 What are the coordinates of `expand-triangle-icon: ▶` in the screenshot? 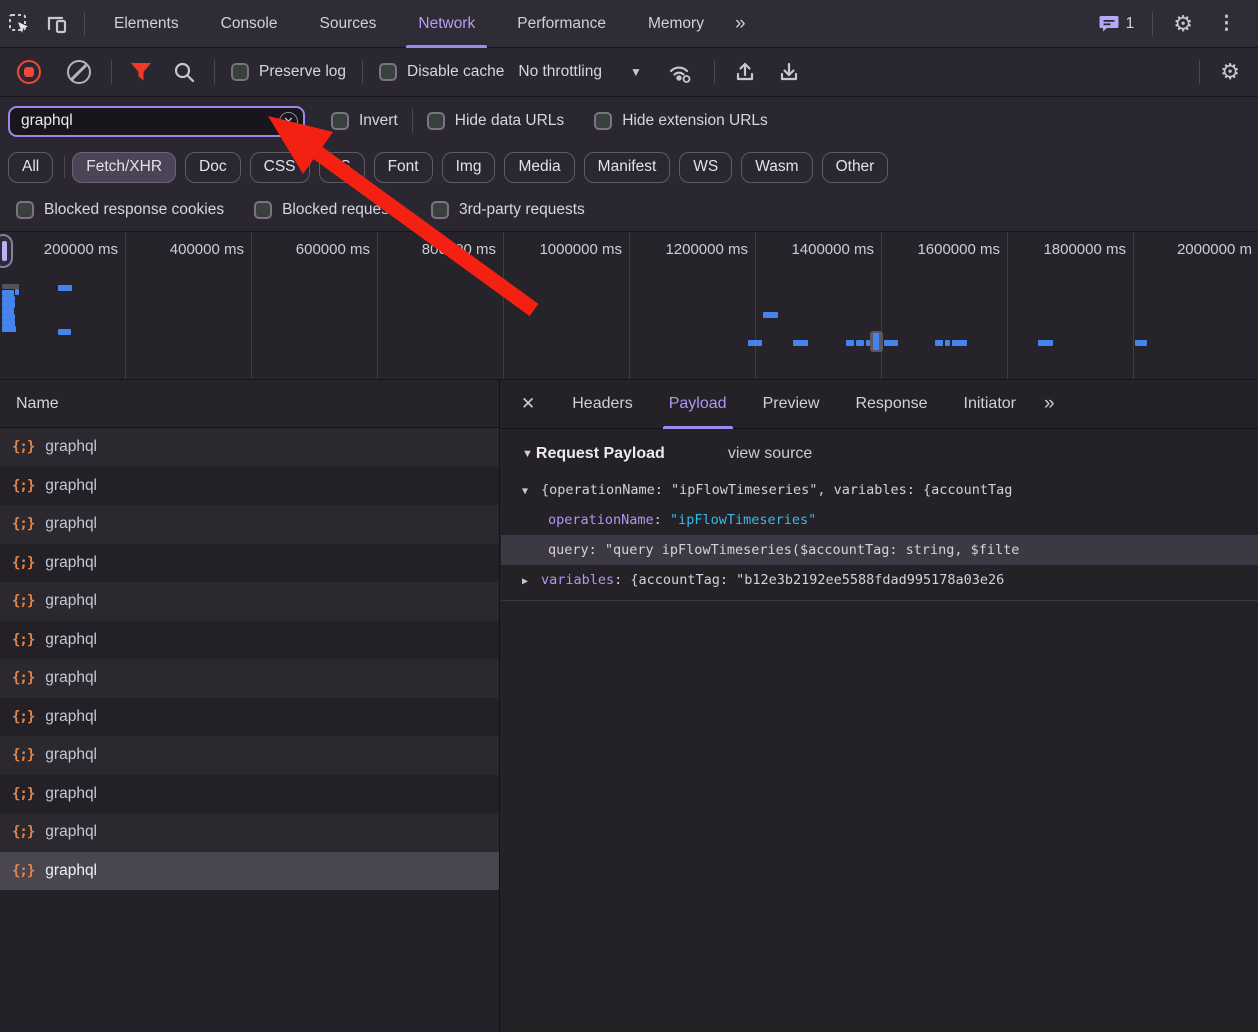 It's located at (531, 581).